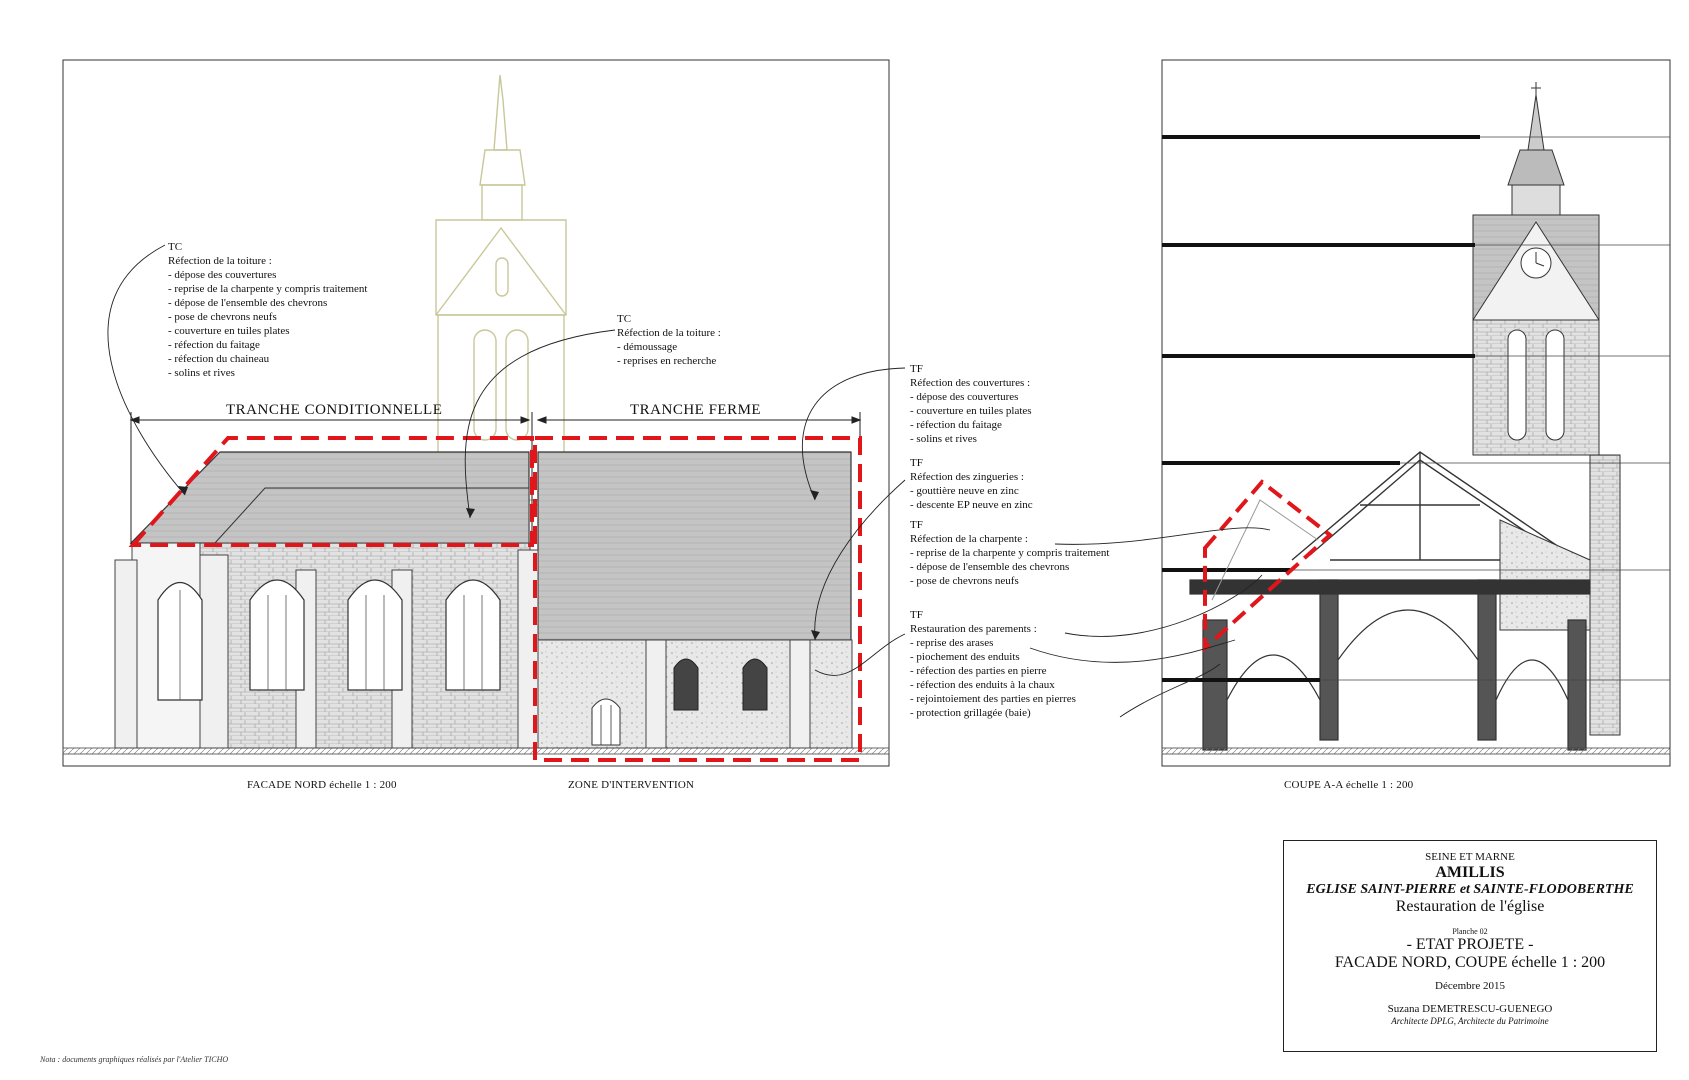  I want to click on annotation-item: - rejointoiement des parties en pierres, so click(993, 699).